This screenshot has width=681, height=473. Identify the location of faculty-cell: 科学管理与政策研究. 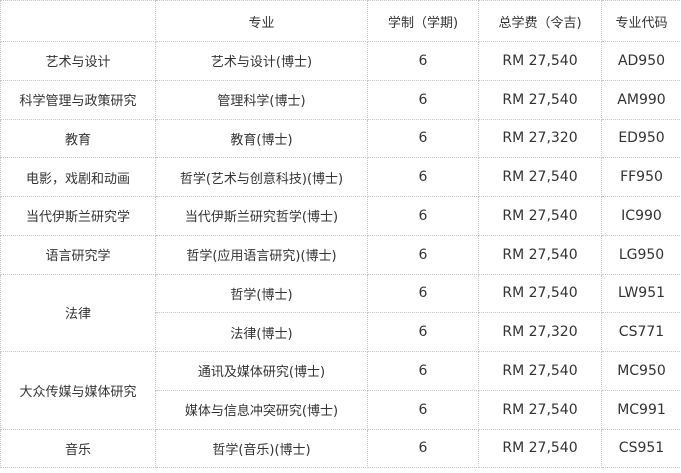
(78, 99).